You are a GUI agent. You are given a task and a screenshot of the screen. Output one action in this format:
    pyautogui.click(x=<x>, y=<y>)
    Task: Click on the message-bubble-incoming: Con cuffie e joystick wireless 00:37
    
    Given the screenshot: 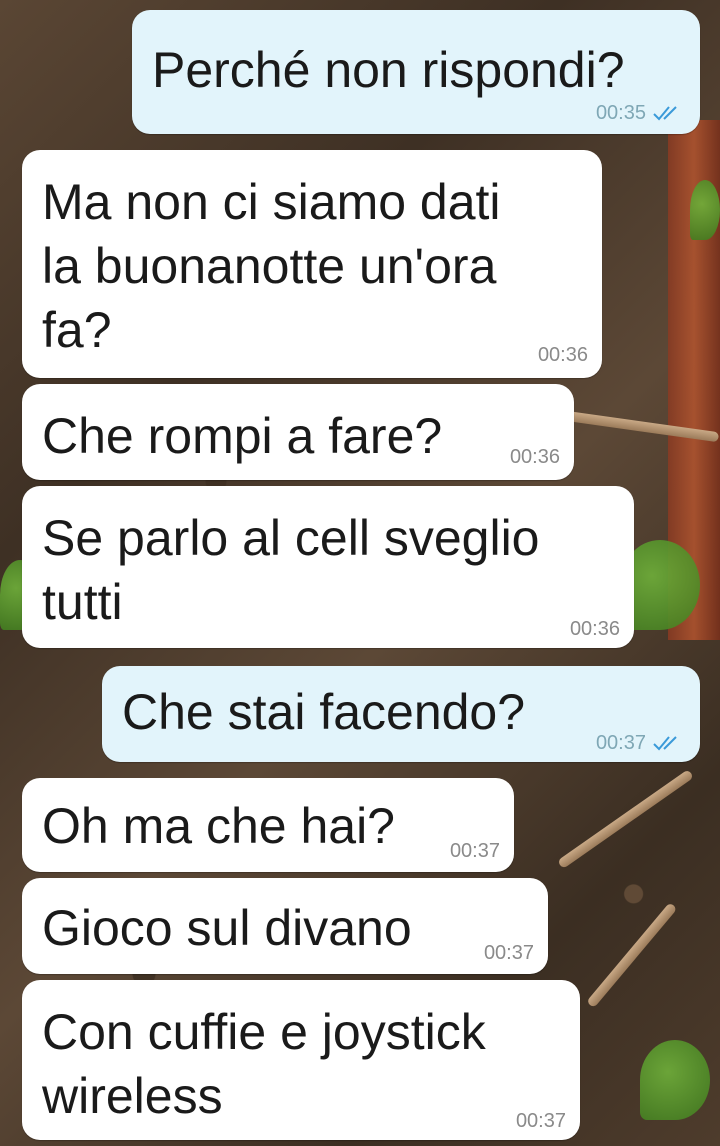 What is the action you would take?
    pyautogui.click(x=301, y=1060)
    